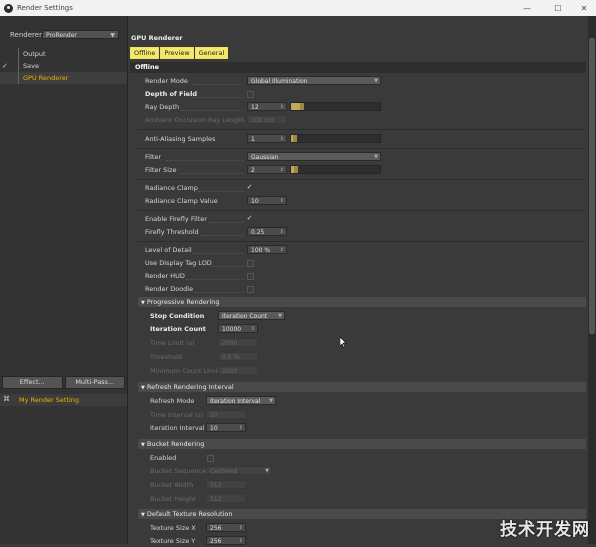 This screenshot has height=547, width=596. Describe the element at coordinates (583, 8) in the screenshot. I see `close-button: ✕` at that location.